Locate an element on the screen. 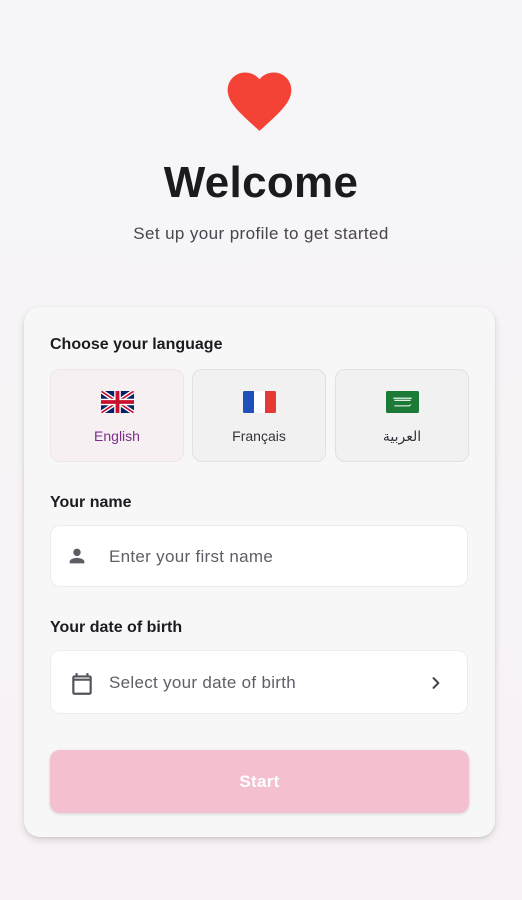 This screenshot has width=522, height=900. language-option-english: English is located at coordinates (117, 415).